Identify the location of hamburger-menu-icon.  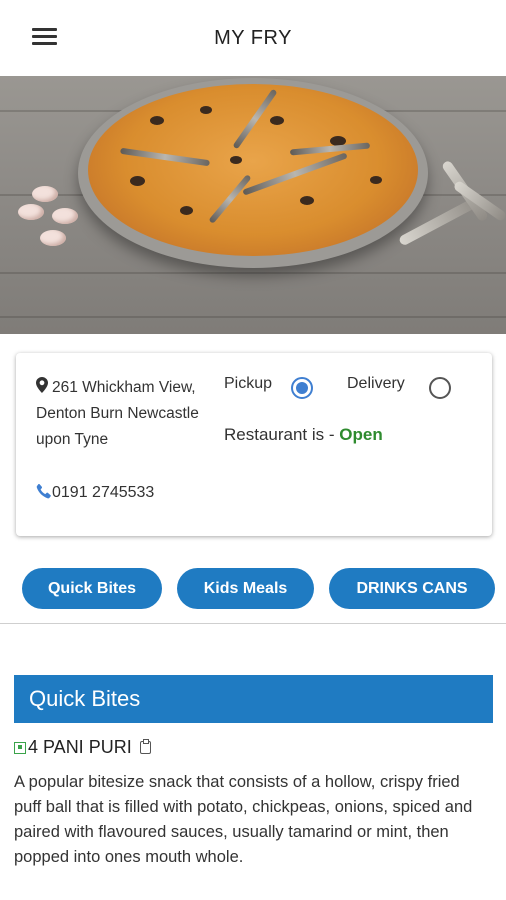
(45, 39).